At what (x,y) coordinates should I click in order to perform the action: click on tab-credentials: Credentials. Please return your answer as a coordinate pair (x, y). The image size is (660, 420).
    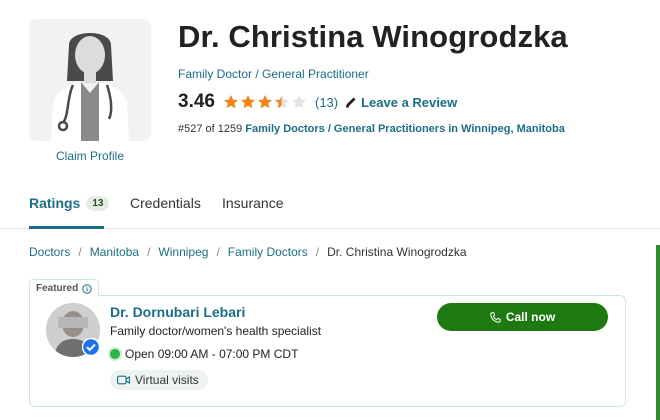
    Looking at the image, I should click on (165, 203).